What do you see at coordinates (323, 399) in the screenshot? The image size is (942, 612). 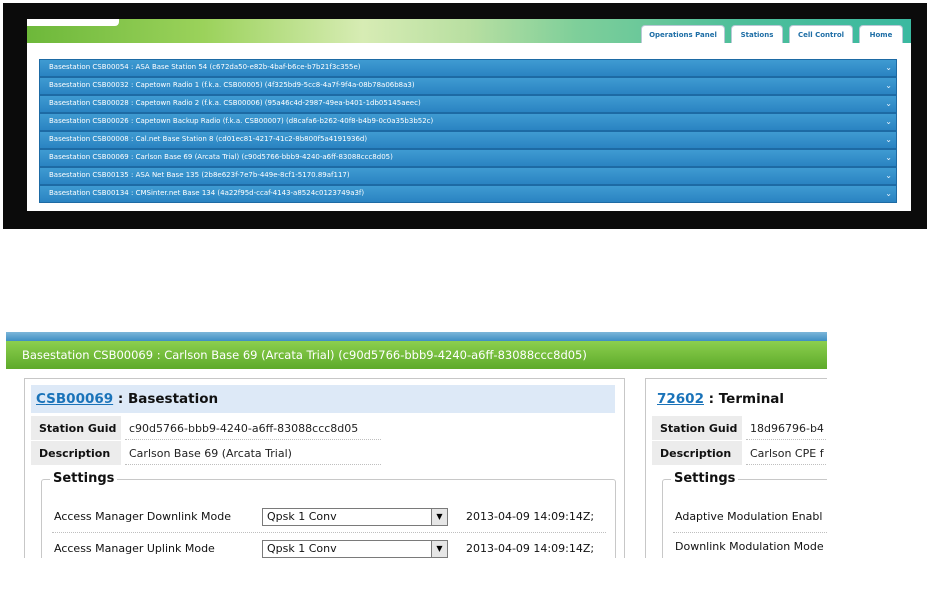 I see `basestation-panel-title: CSB00069 : Basestation` at bounding box center [323, 399].